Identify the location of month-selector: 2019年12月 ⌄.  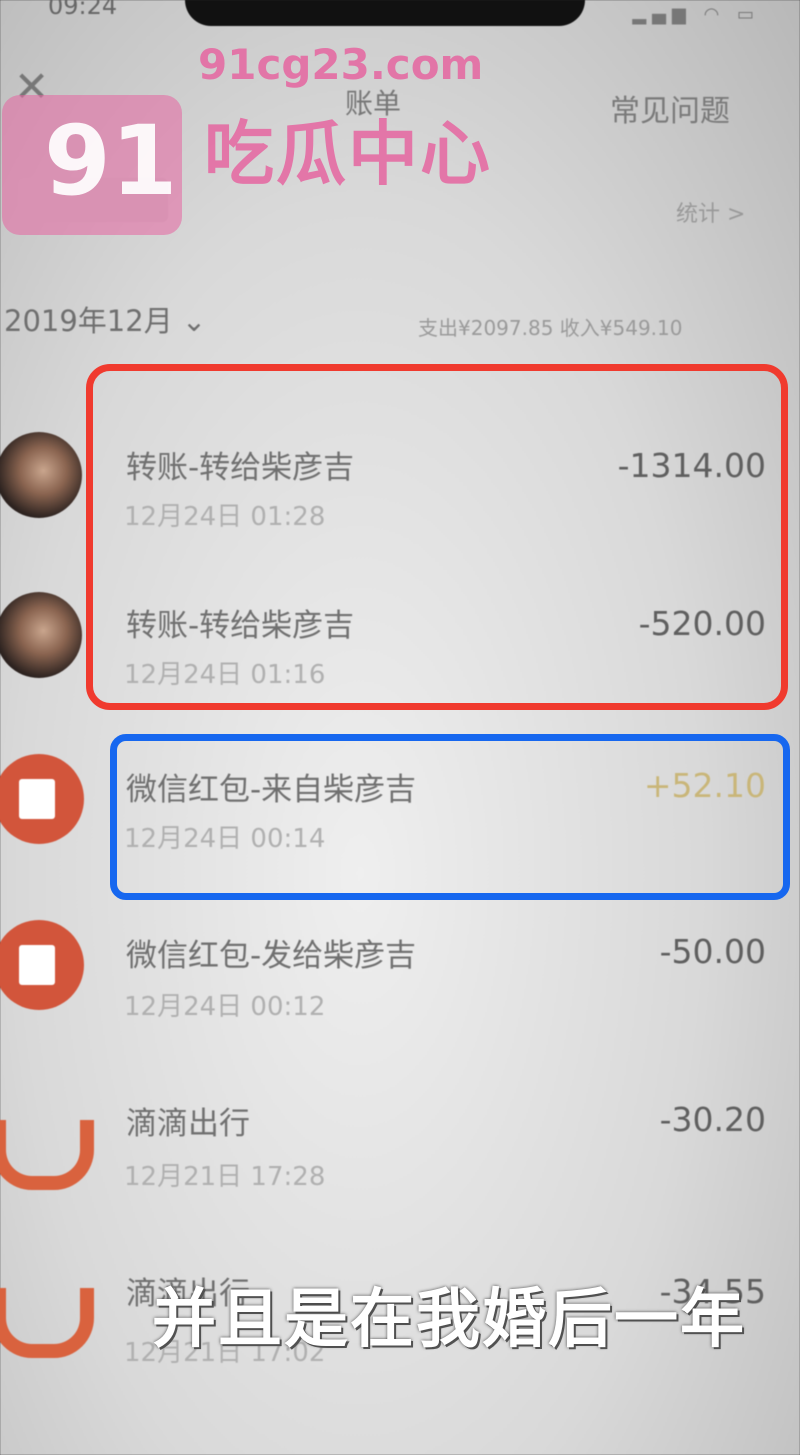
(105, 319).